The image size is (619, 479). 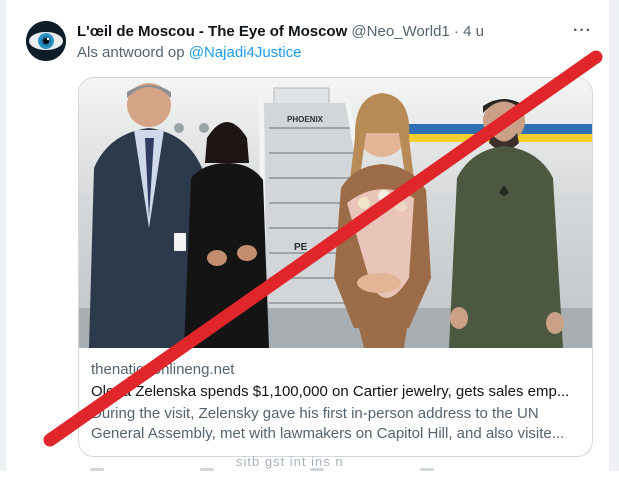 I want to click on avatar, so click(x=46, y=41).